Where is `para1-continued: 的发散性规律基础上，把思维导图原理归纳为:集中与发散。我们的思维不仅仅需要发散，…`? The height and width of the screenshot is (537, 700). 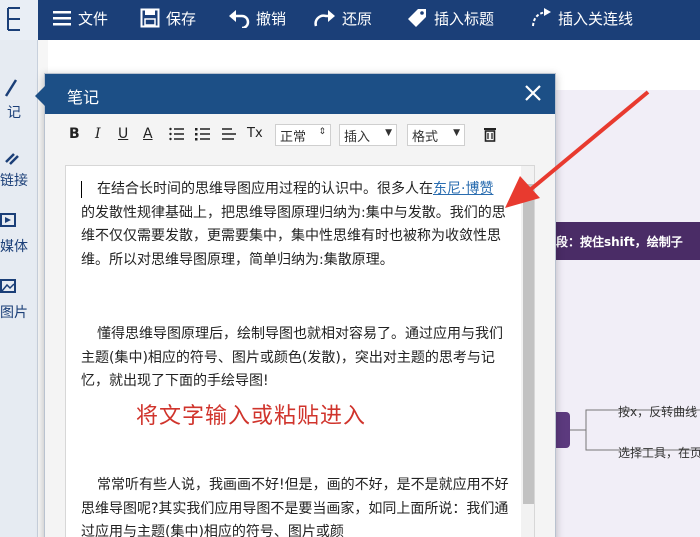 para1-continued: 的发散性规律基础上，把思维导图原理归纳为:集中与发散。我们的思维不仅仅需要发散，… is located at coordinates (293, 236).